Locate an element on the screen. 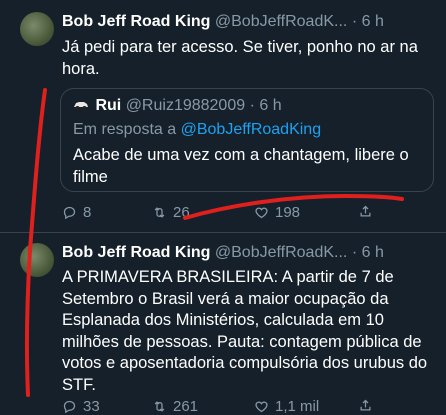 Image resolution: width=446 pixels, height=415 pixels. retweet-button: 261 is located at coordinates (175, 406).